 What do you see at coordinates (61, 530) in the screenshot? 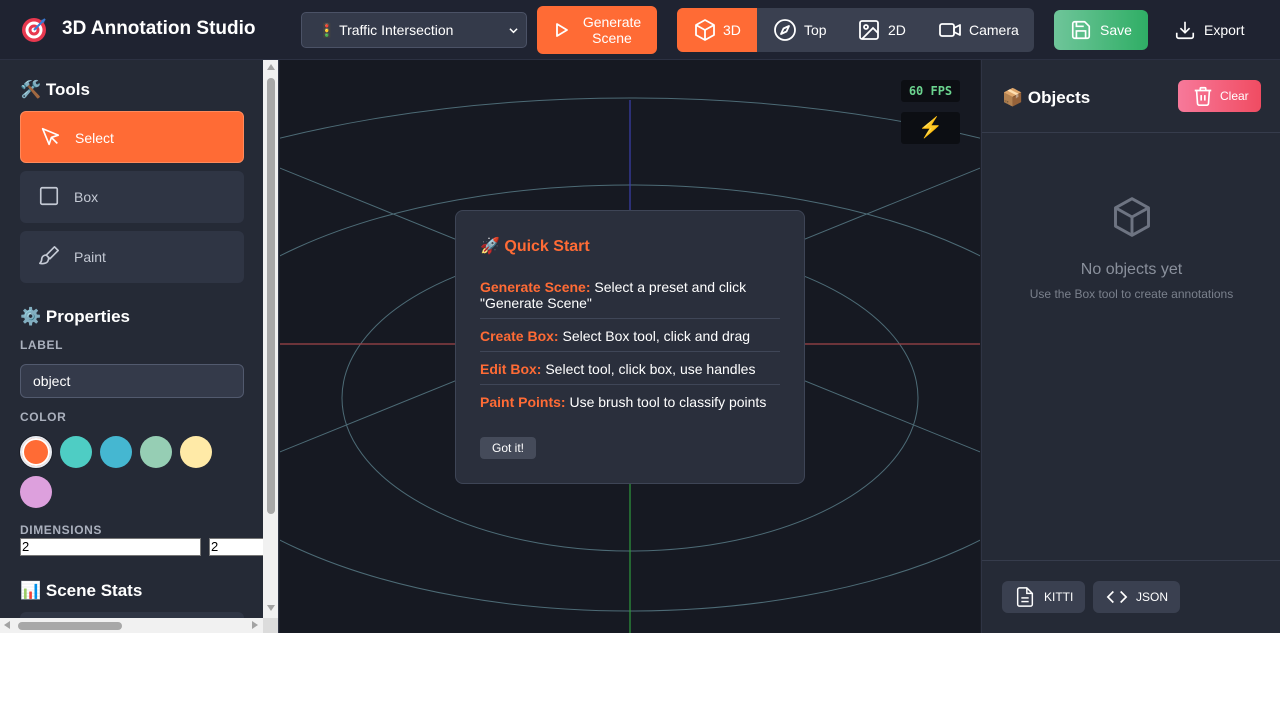
I see `dimensions-caption: DIMENSIONS` at bounding box center [61, 530].